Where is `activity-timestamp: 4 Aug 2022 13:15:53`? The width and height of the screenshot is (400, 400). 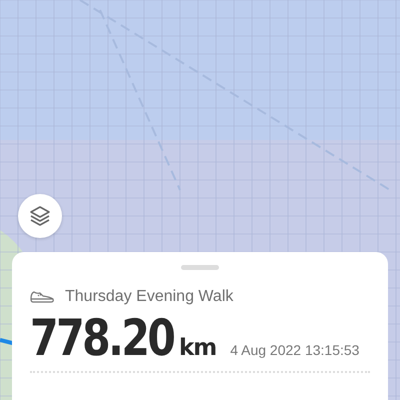
activity-timestamp: 4 Aug 2022 13:15:53 is located at coordinates (295, 350).